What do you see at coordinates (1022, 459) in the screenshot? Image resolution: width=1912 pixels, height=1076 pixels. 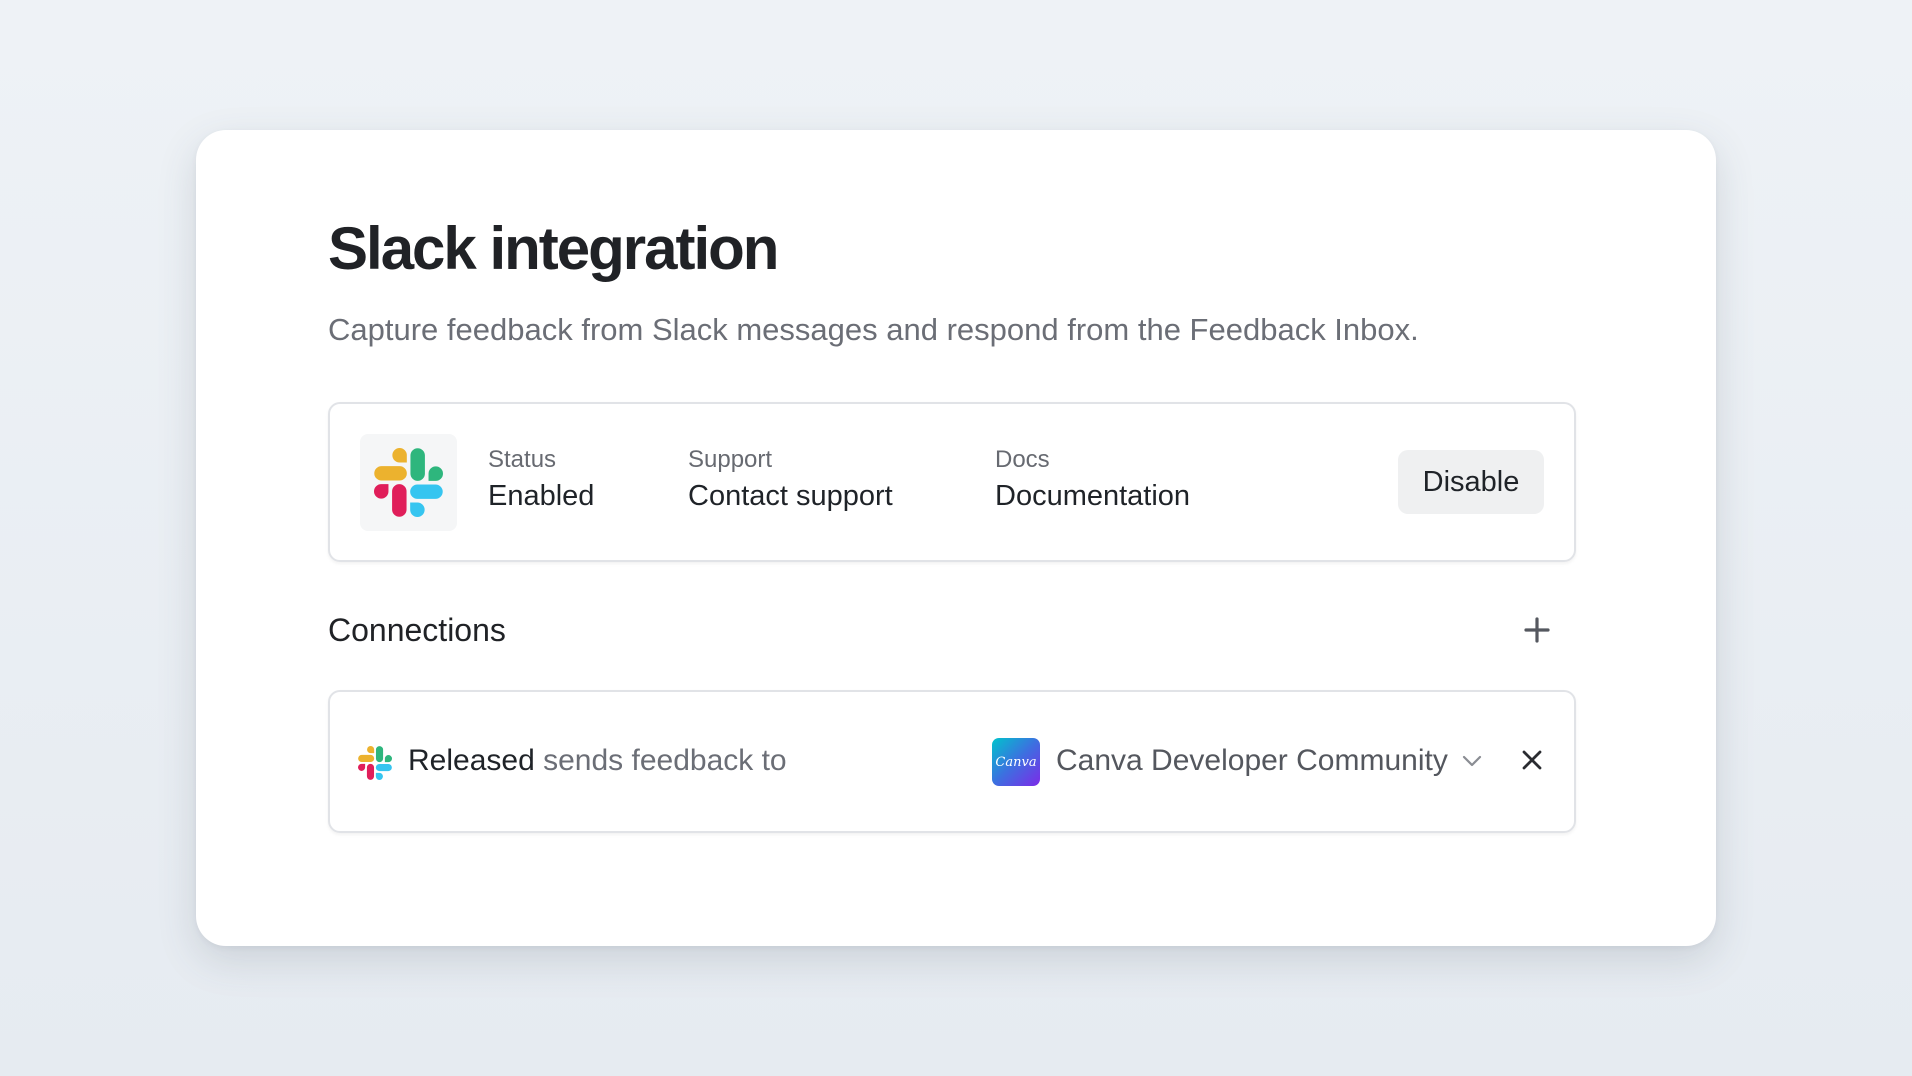 I see `docs-label: Docs` at bounding box center [1022, 459].